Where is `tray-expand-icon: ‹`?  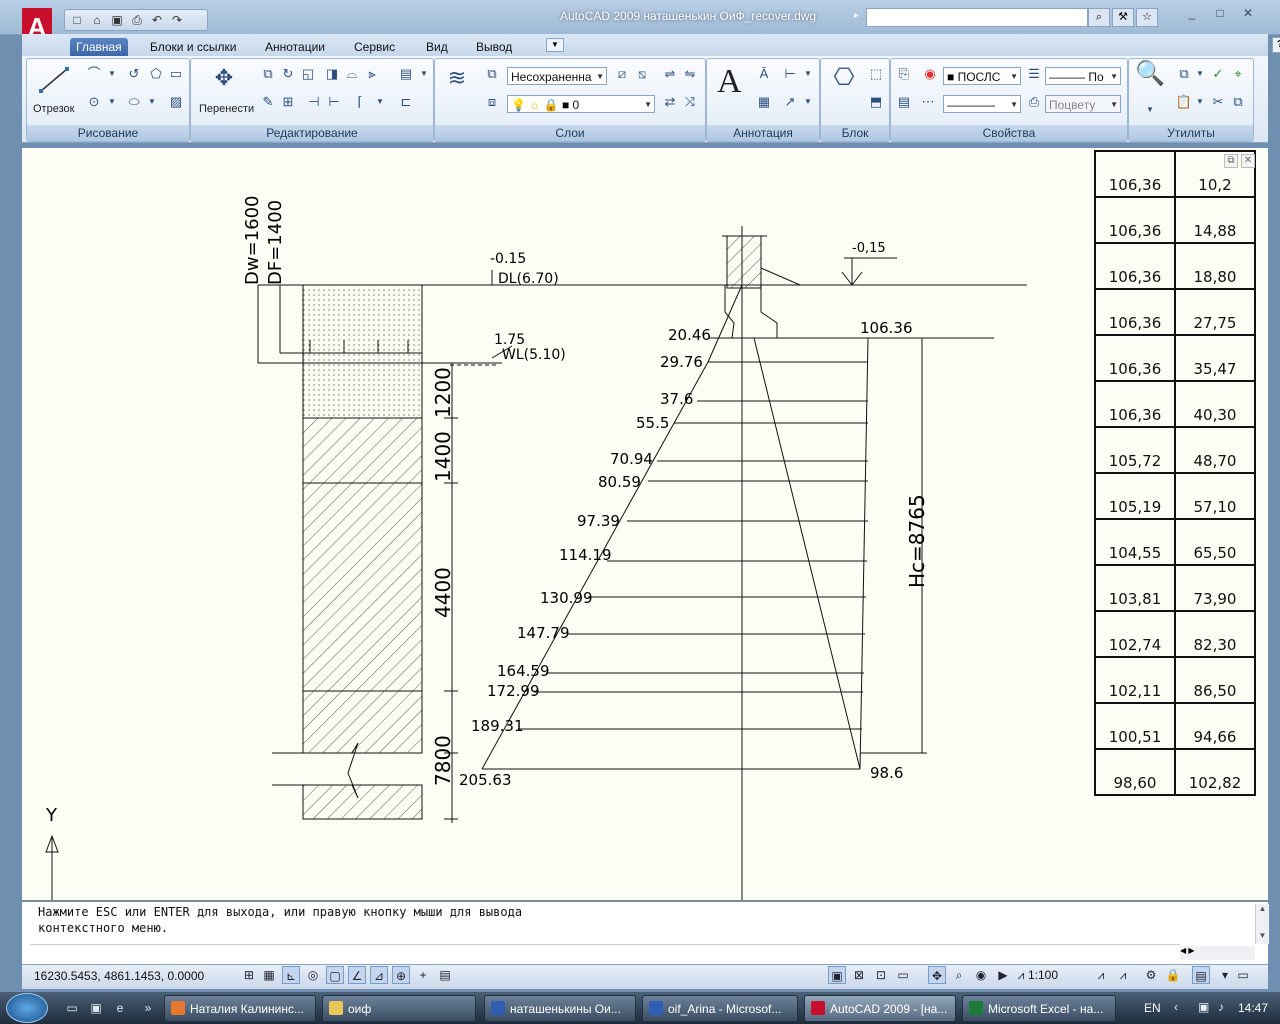
tray-expand-icon: ‹ is located at coordinates (1176, 1007).